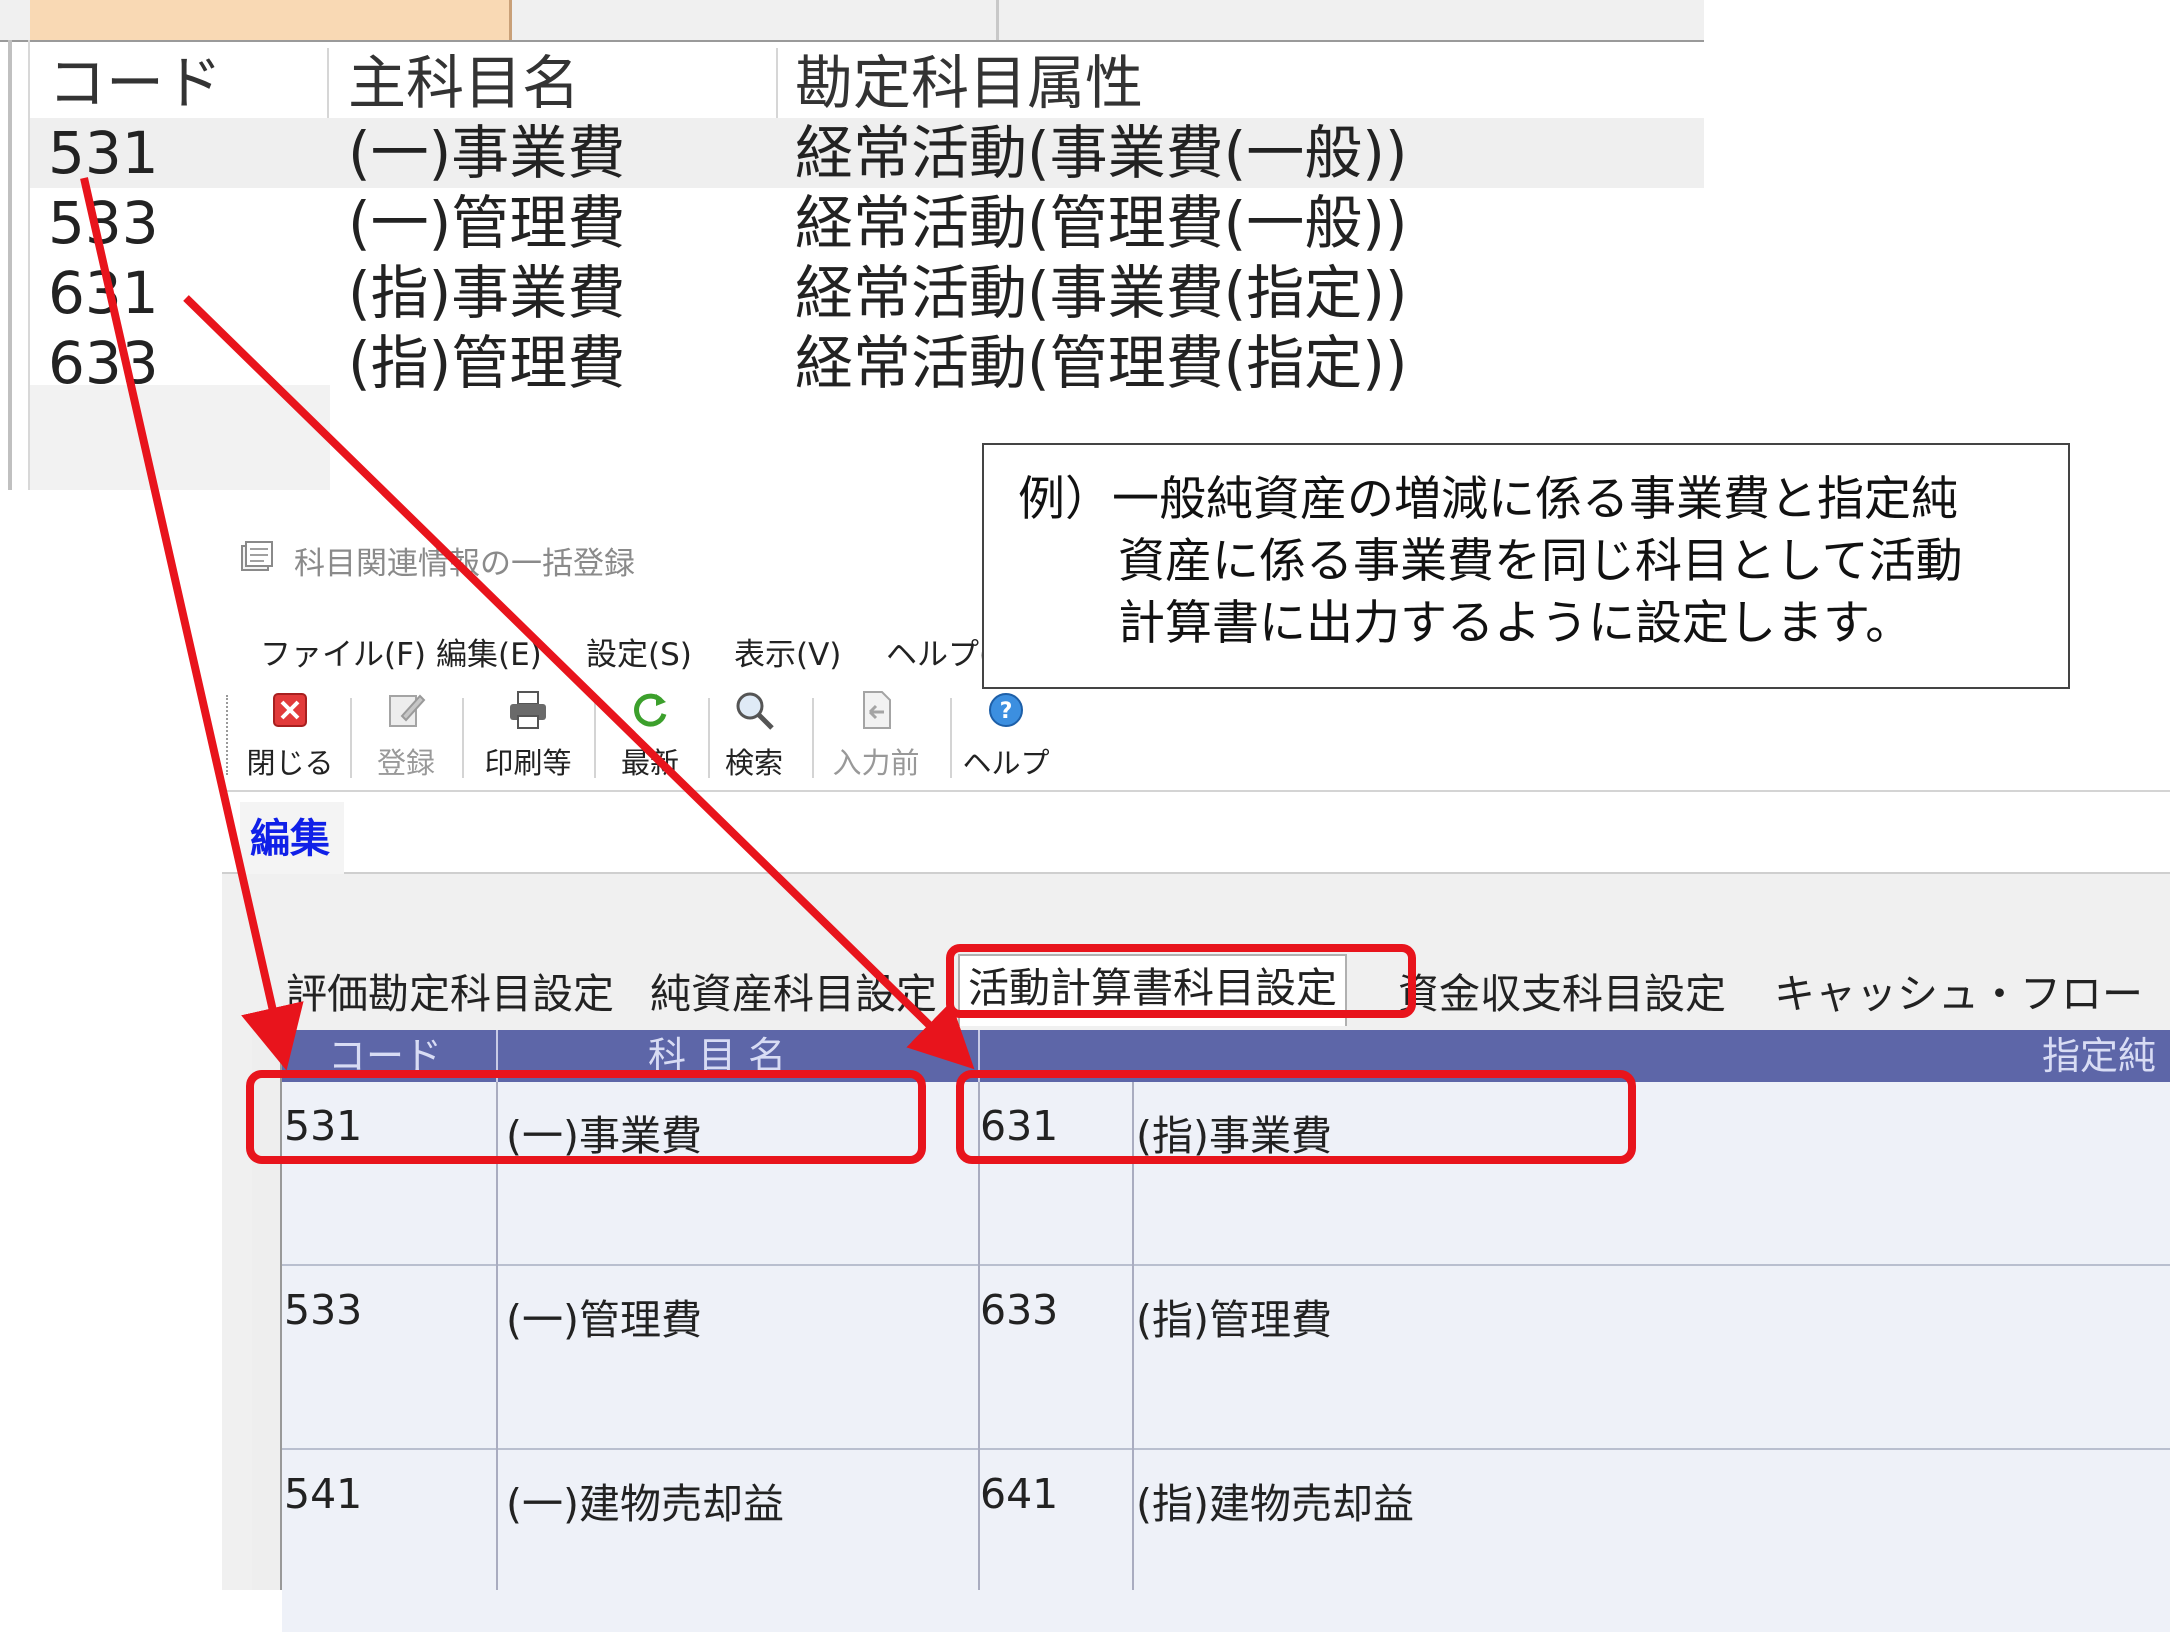  What do you see at coordinates (753, 763) in the screenshot?
I see `search-label: 検索` at bounding box center [753, 763].